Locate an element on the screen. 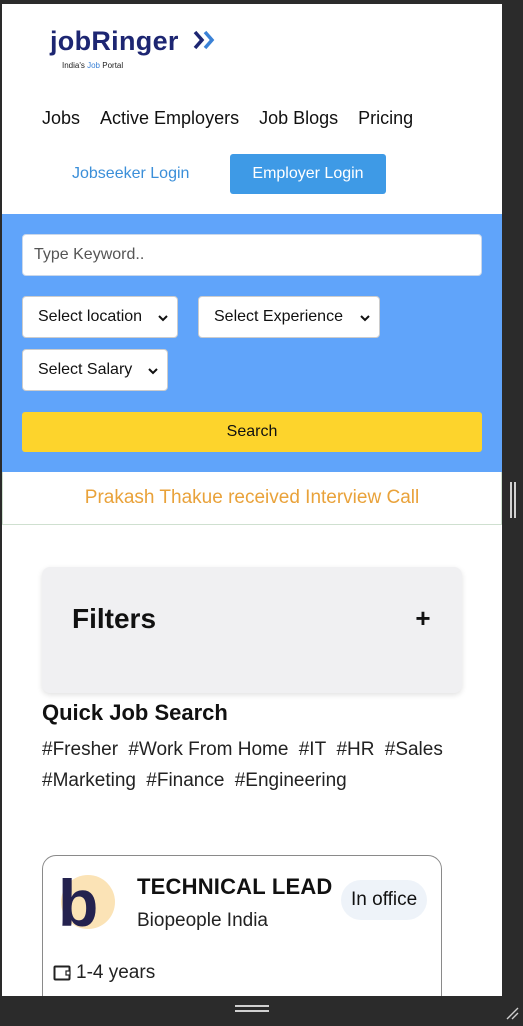  company-logo: b is located at coordinates (86, 899).